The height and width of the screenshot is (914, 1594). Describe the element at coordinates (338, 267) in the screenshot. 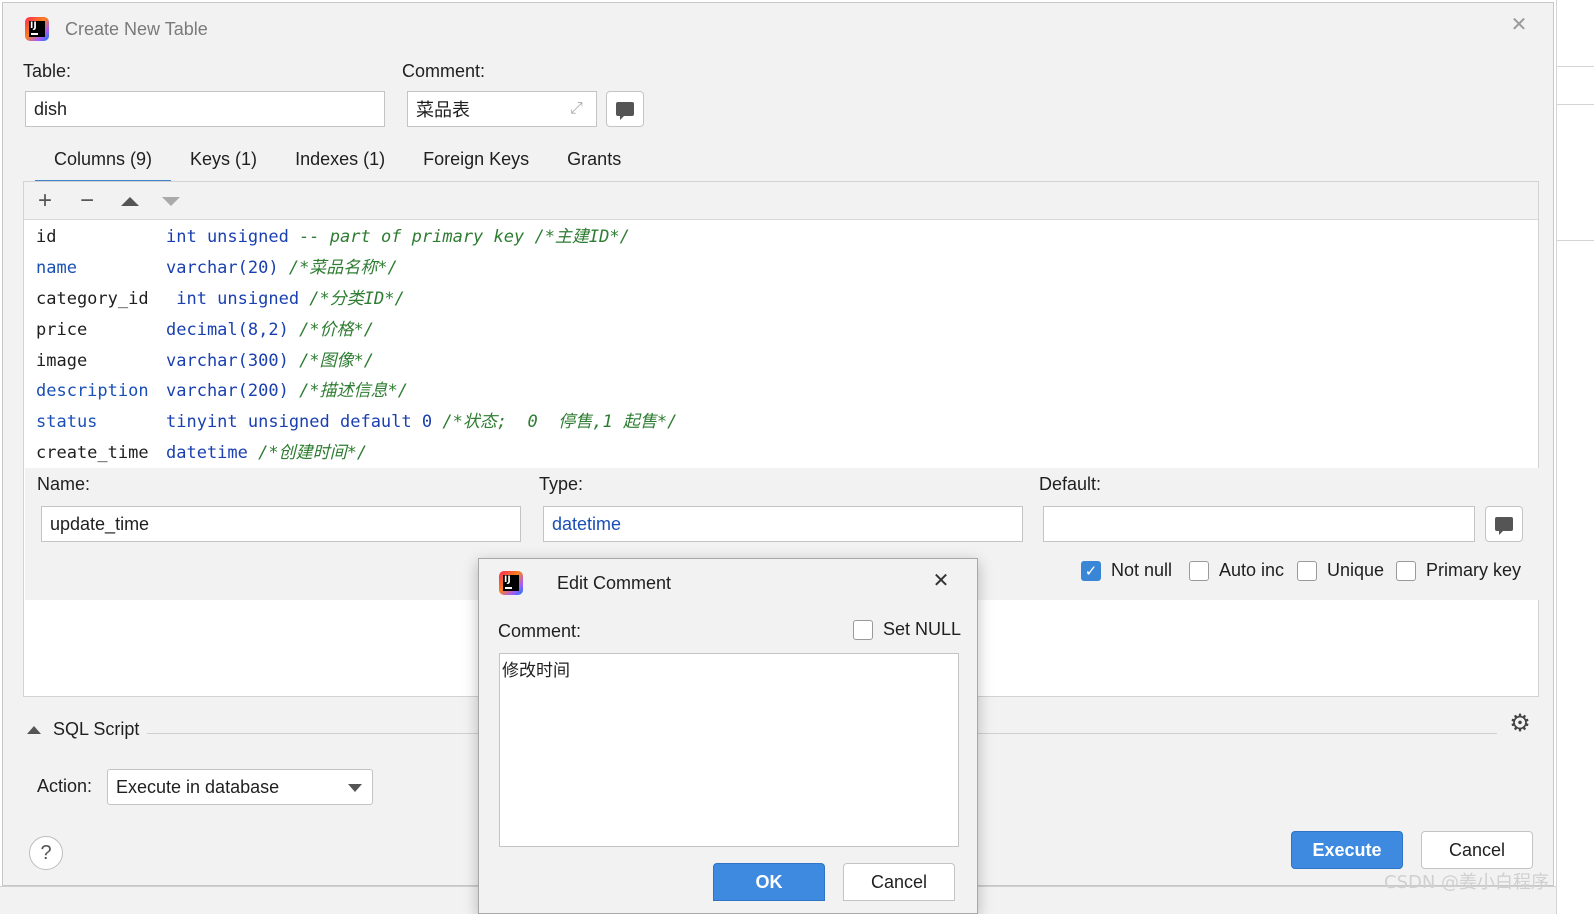

I see `column-comment: /*菜品名称*/` at that location.